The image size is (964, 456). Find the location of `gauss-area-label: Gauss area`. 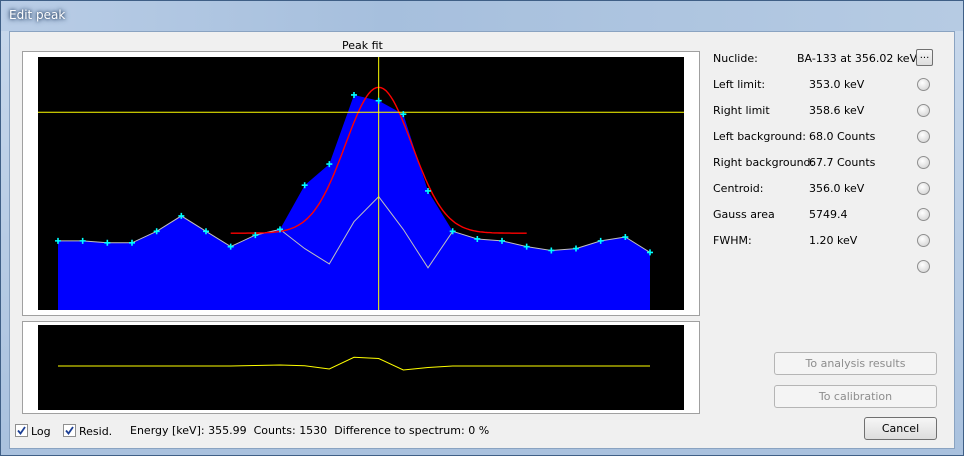

gauss-area-label: Gauss area is located at coordinates (744, 214).